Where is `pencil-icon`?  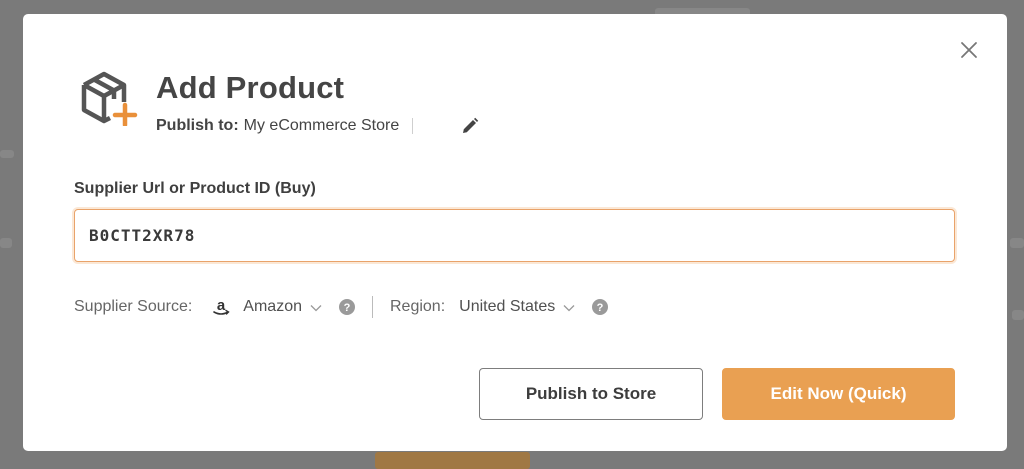 pencil-icon is located at coordinates (470, 126).